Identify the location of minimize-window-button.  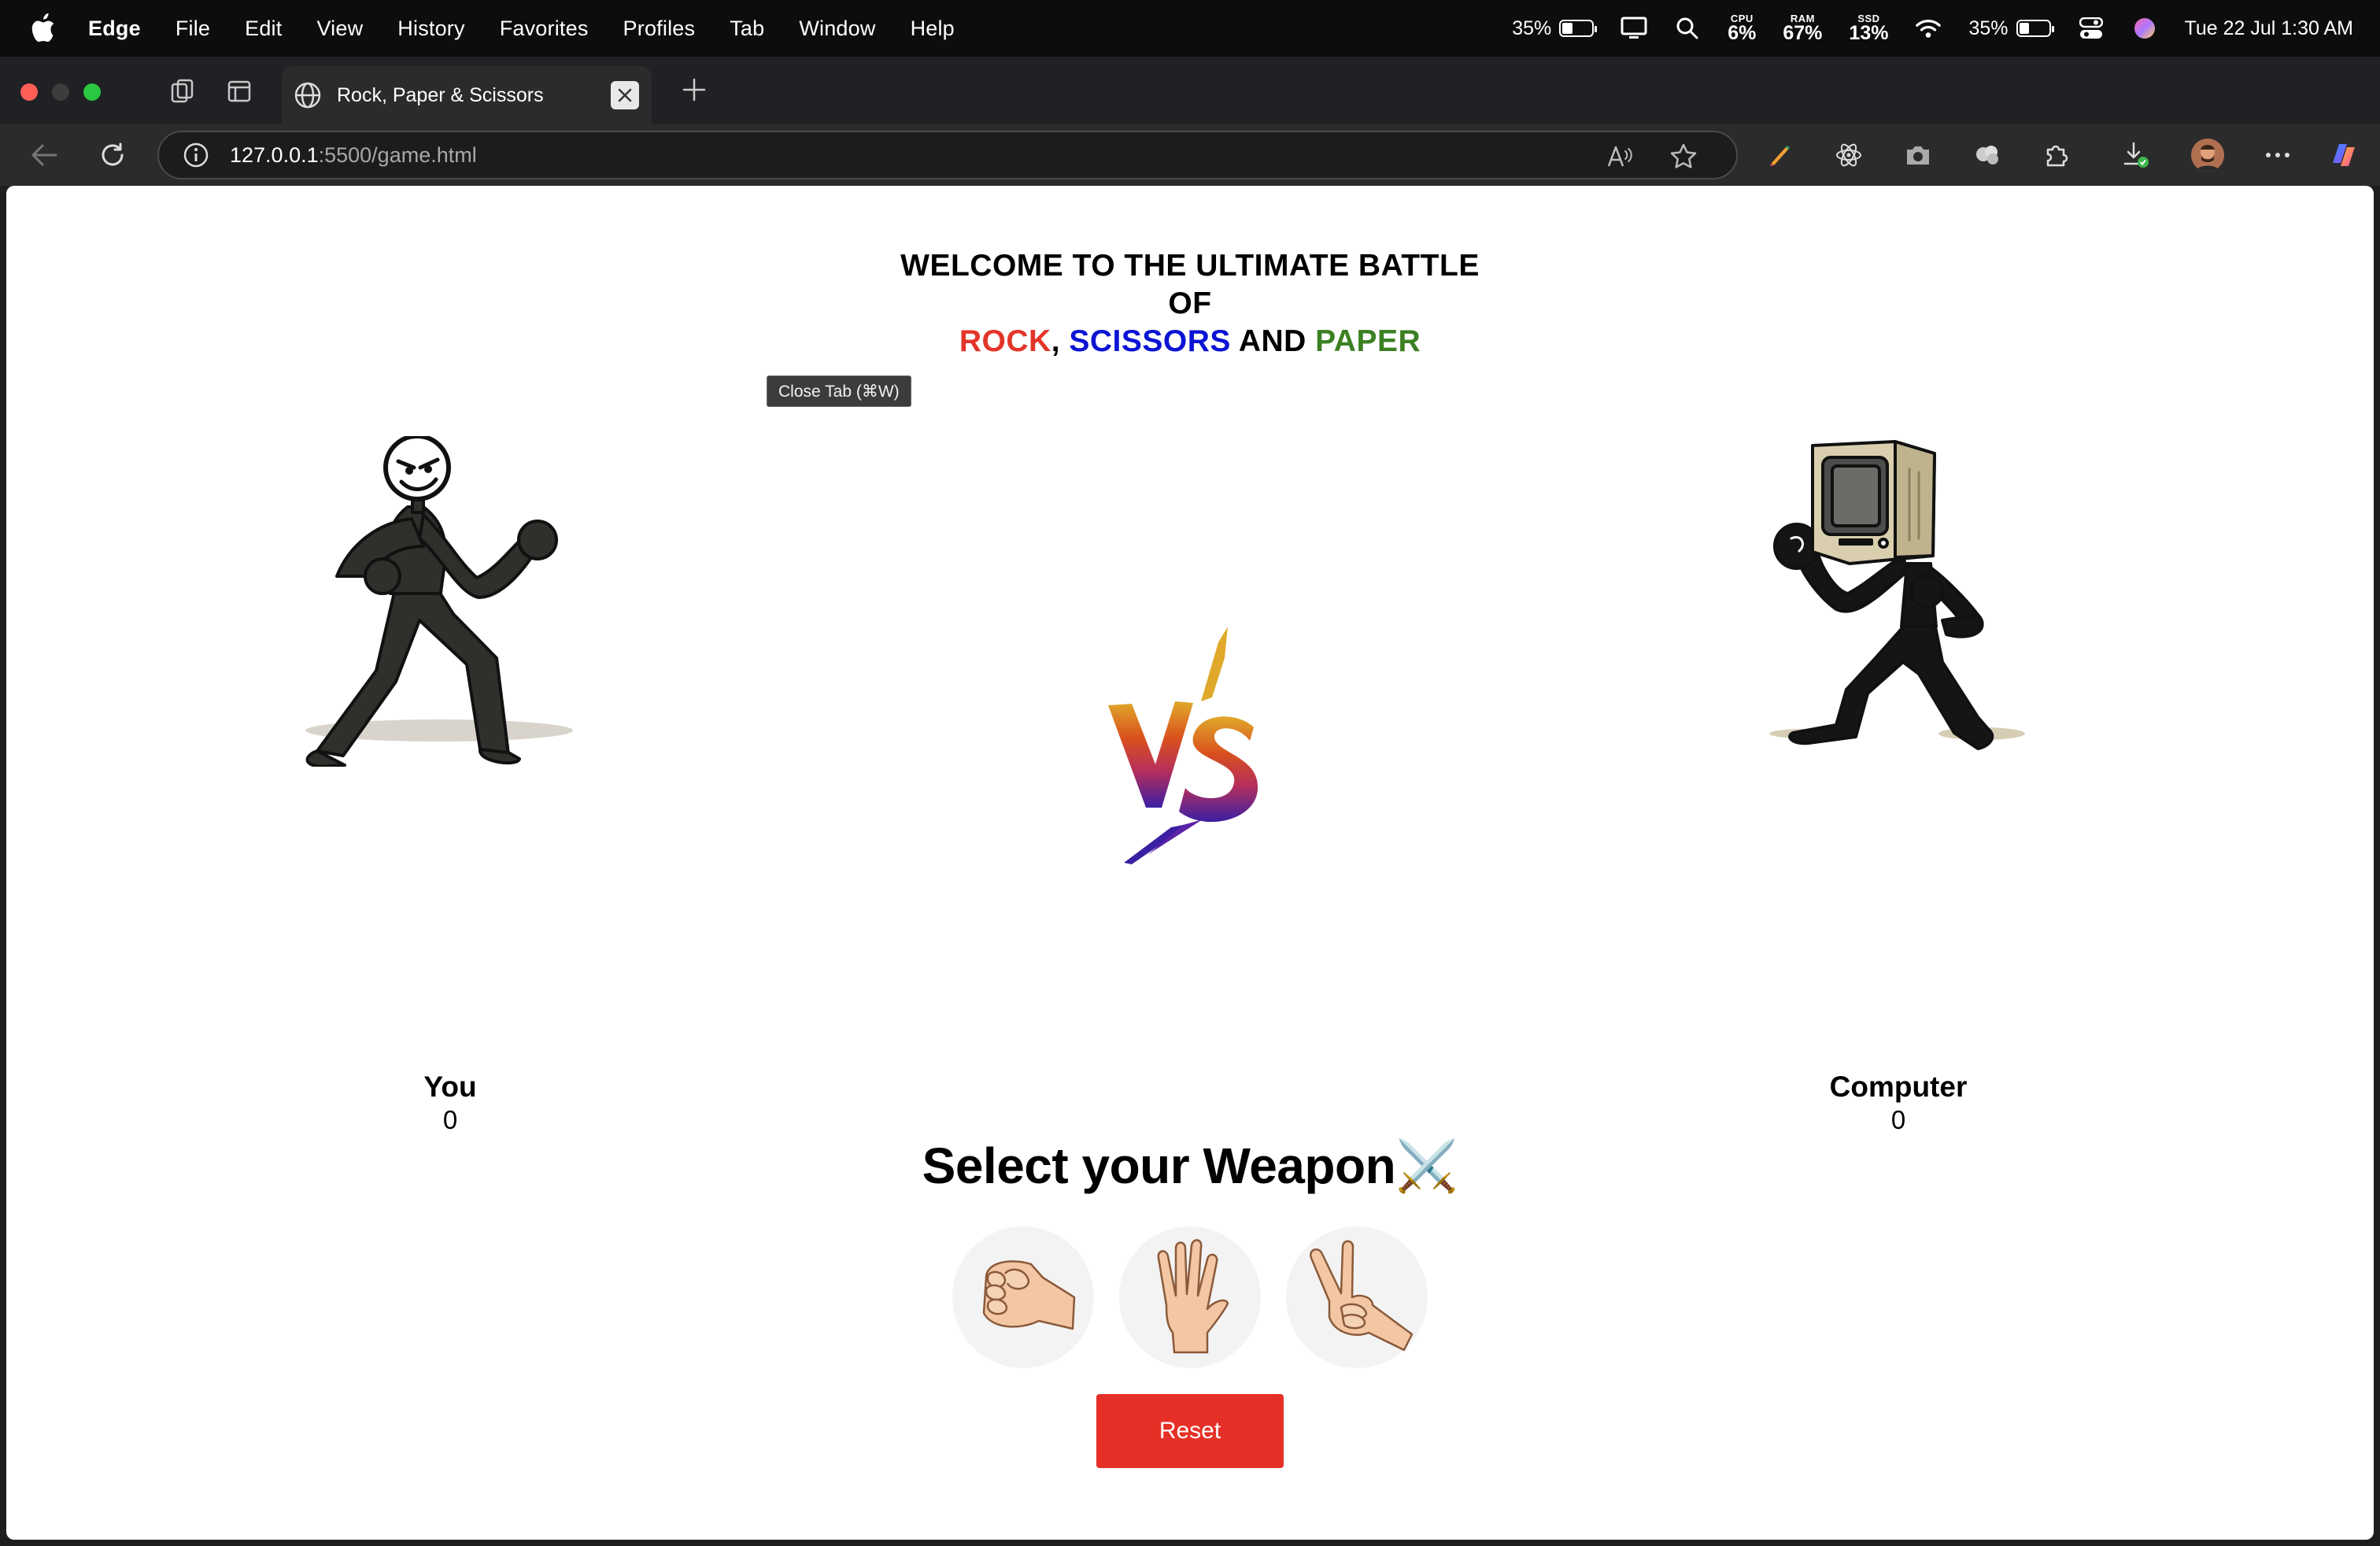
(60, 92).